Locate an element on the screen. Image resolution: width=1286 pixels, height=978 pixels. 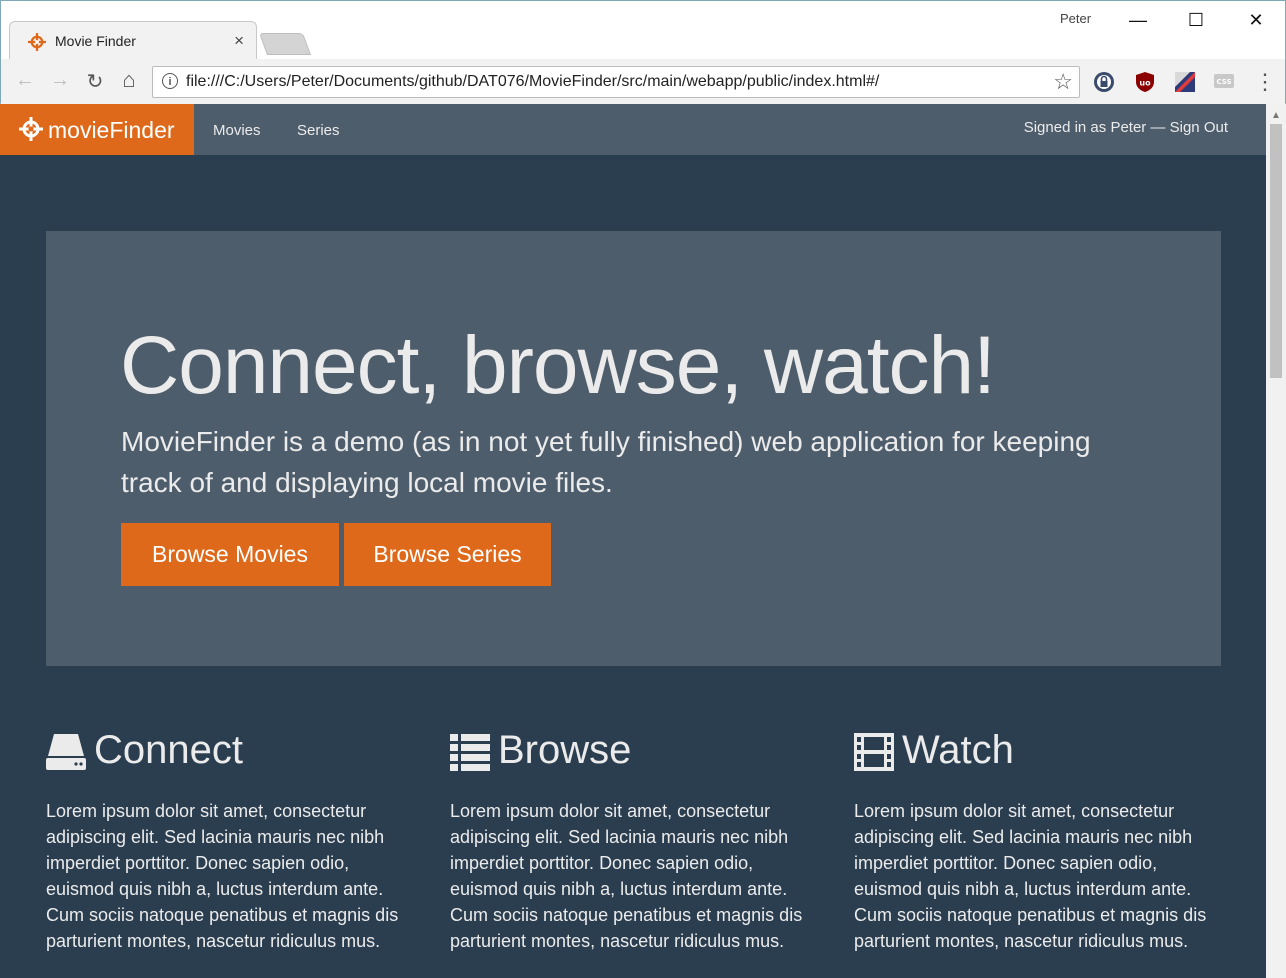
page-scrollbar: ▲ is located at coordinates (1276, 541).